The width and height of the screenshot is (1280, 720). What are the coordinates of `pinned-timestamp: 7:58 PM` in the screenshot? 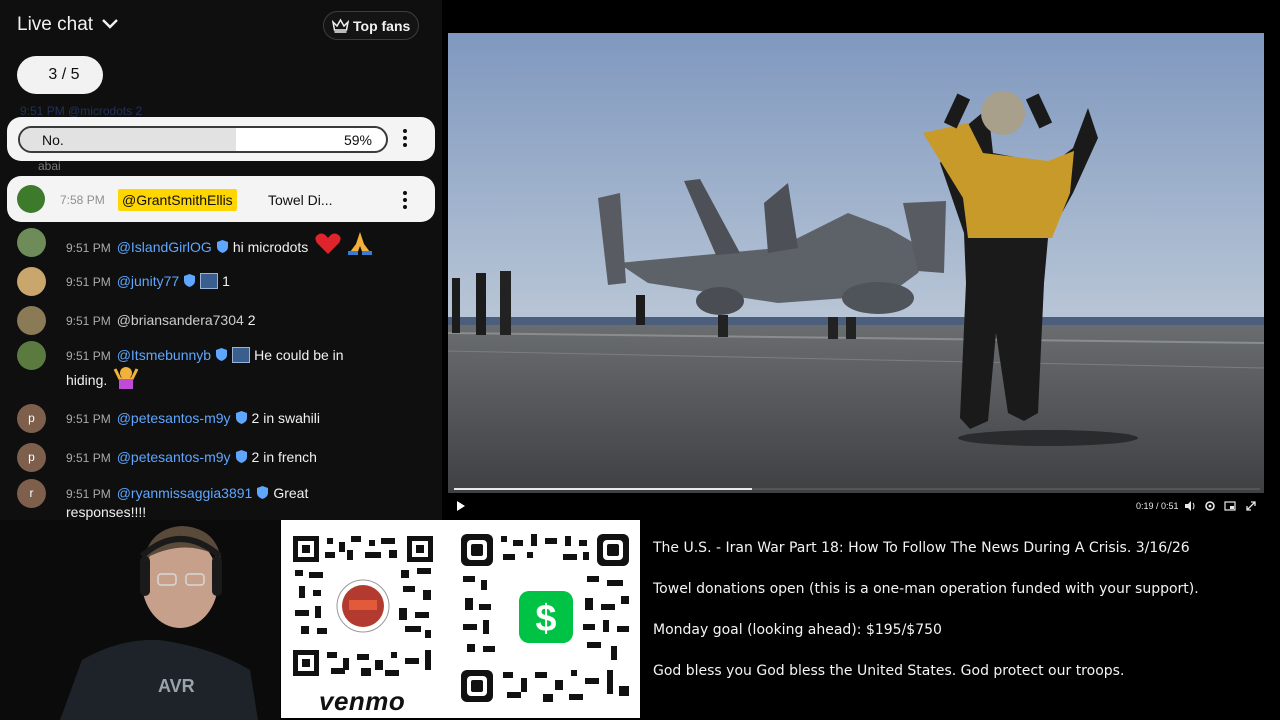 It's located at (82, 200).